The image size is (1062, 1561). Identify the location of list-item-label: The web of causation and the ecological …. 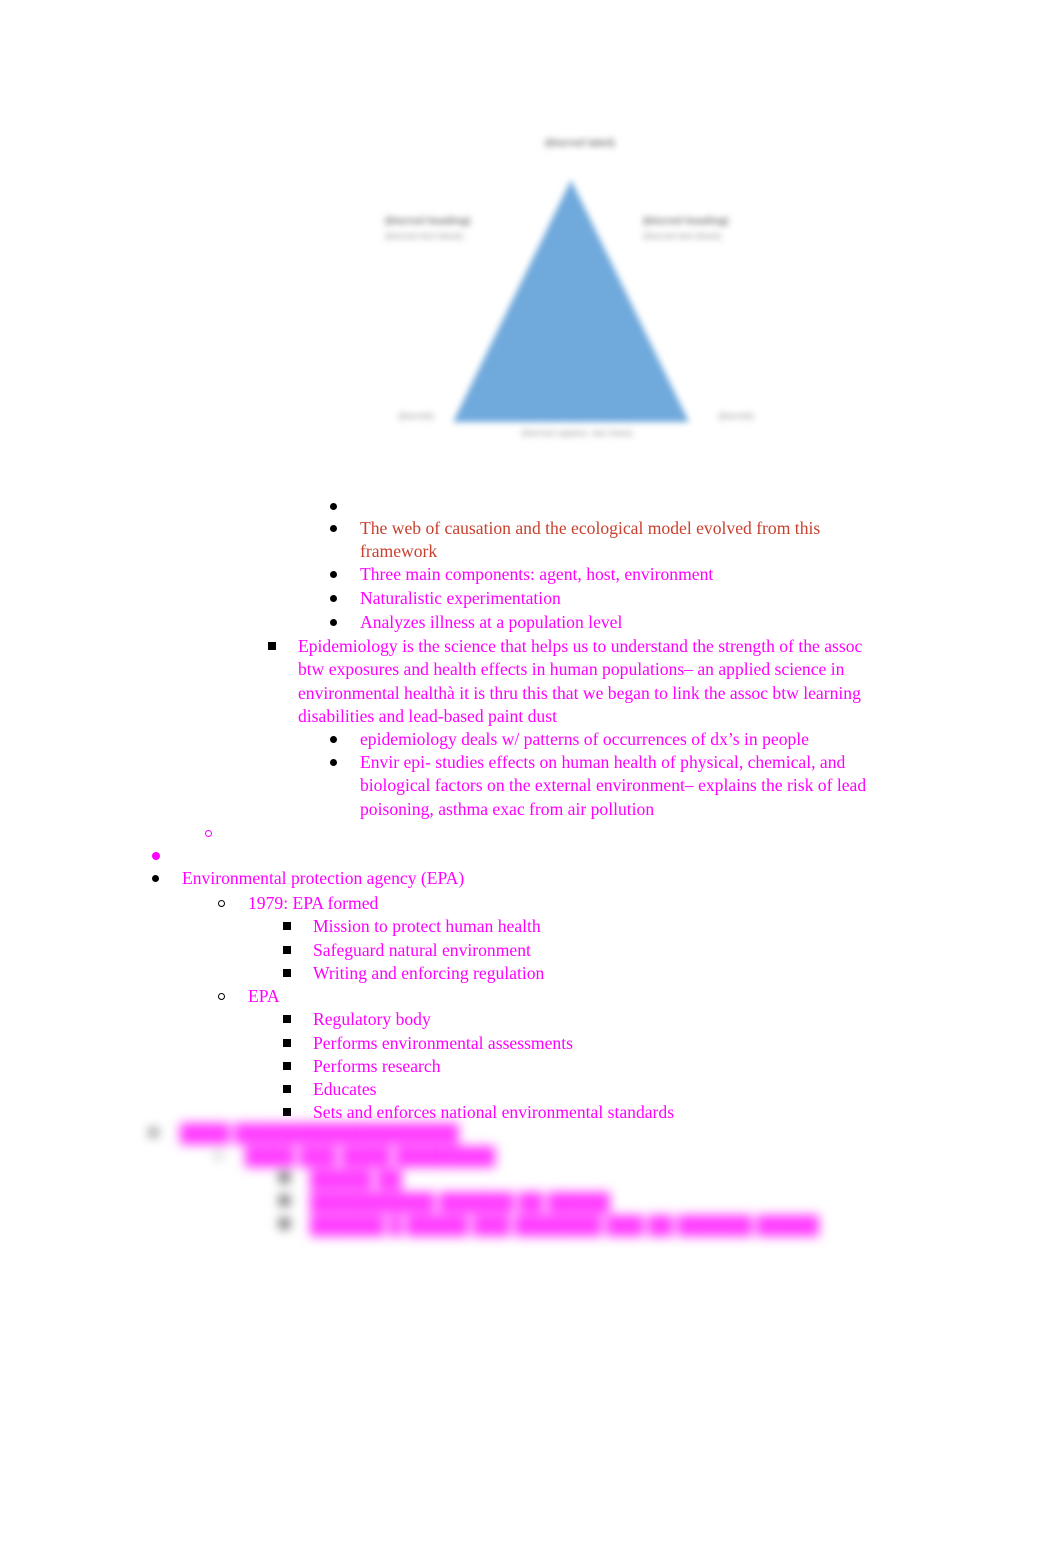
(590, 540).